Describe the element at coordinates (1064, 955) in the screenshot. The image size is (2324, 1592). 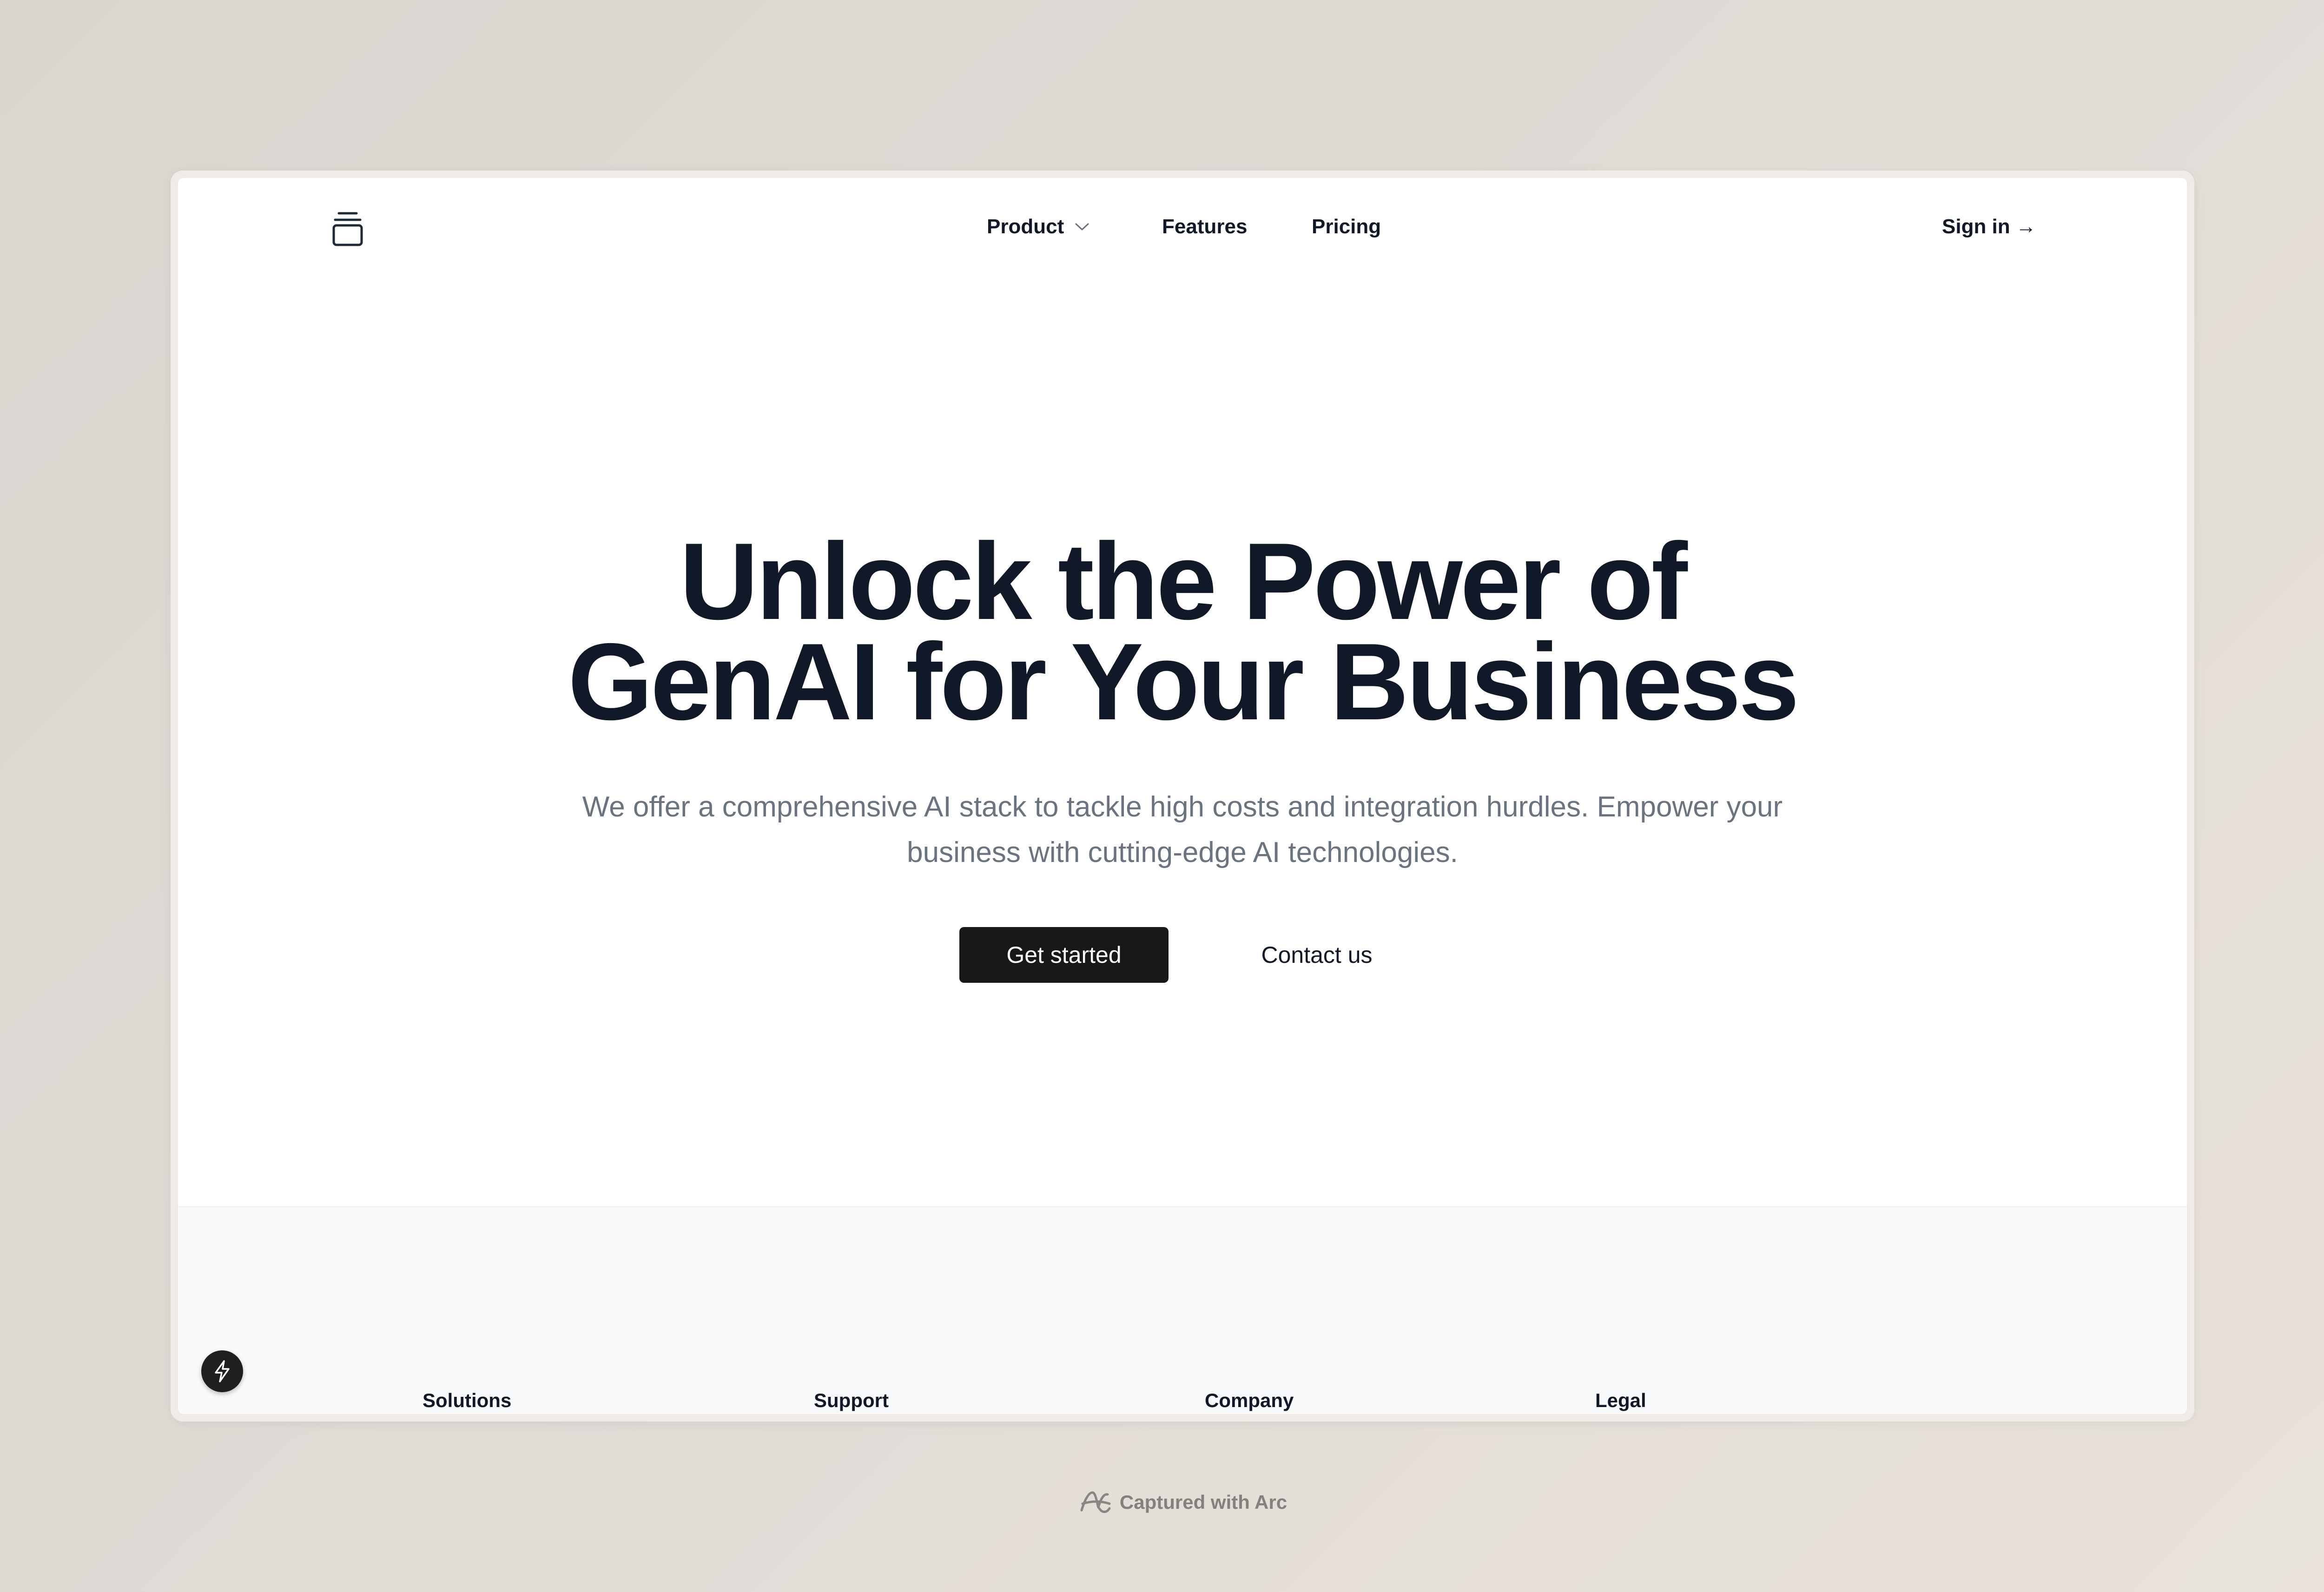
I see `get-started-button: Get started` at that location.